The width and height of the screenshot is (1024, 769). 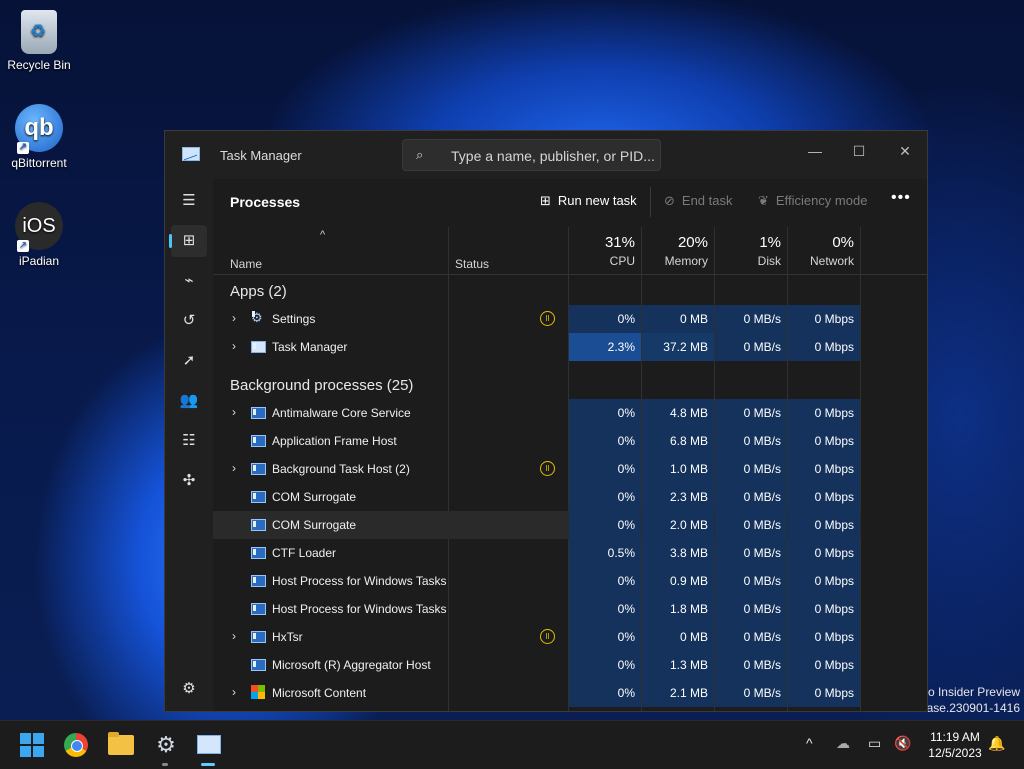 What do you see at coordinates (189, 281) in the screenshot?
I see `nav-item-performance: ⌁` at bounding box center [189, 281].